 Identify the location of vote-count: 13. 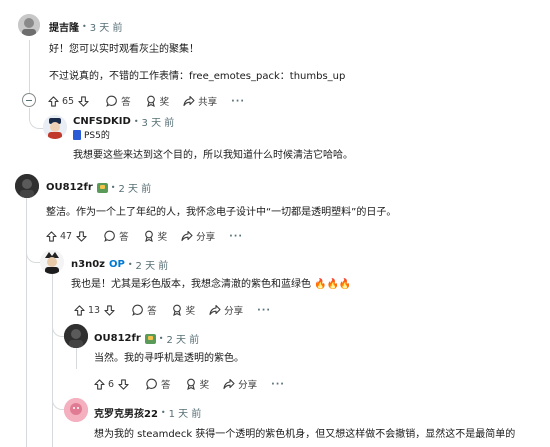
(94, 310).